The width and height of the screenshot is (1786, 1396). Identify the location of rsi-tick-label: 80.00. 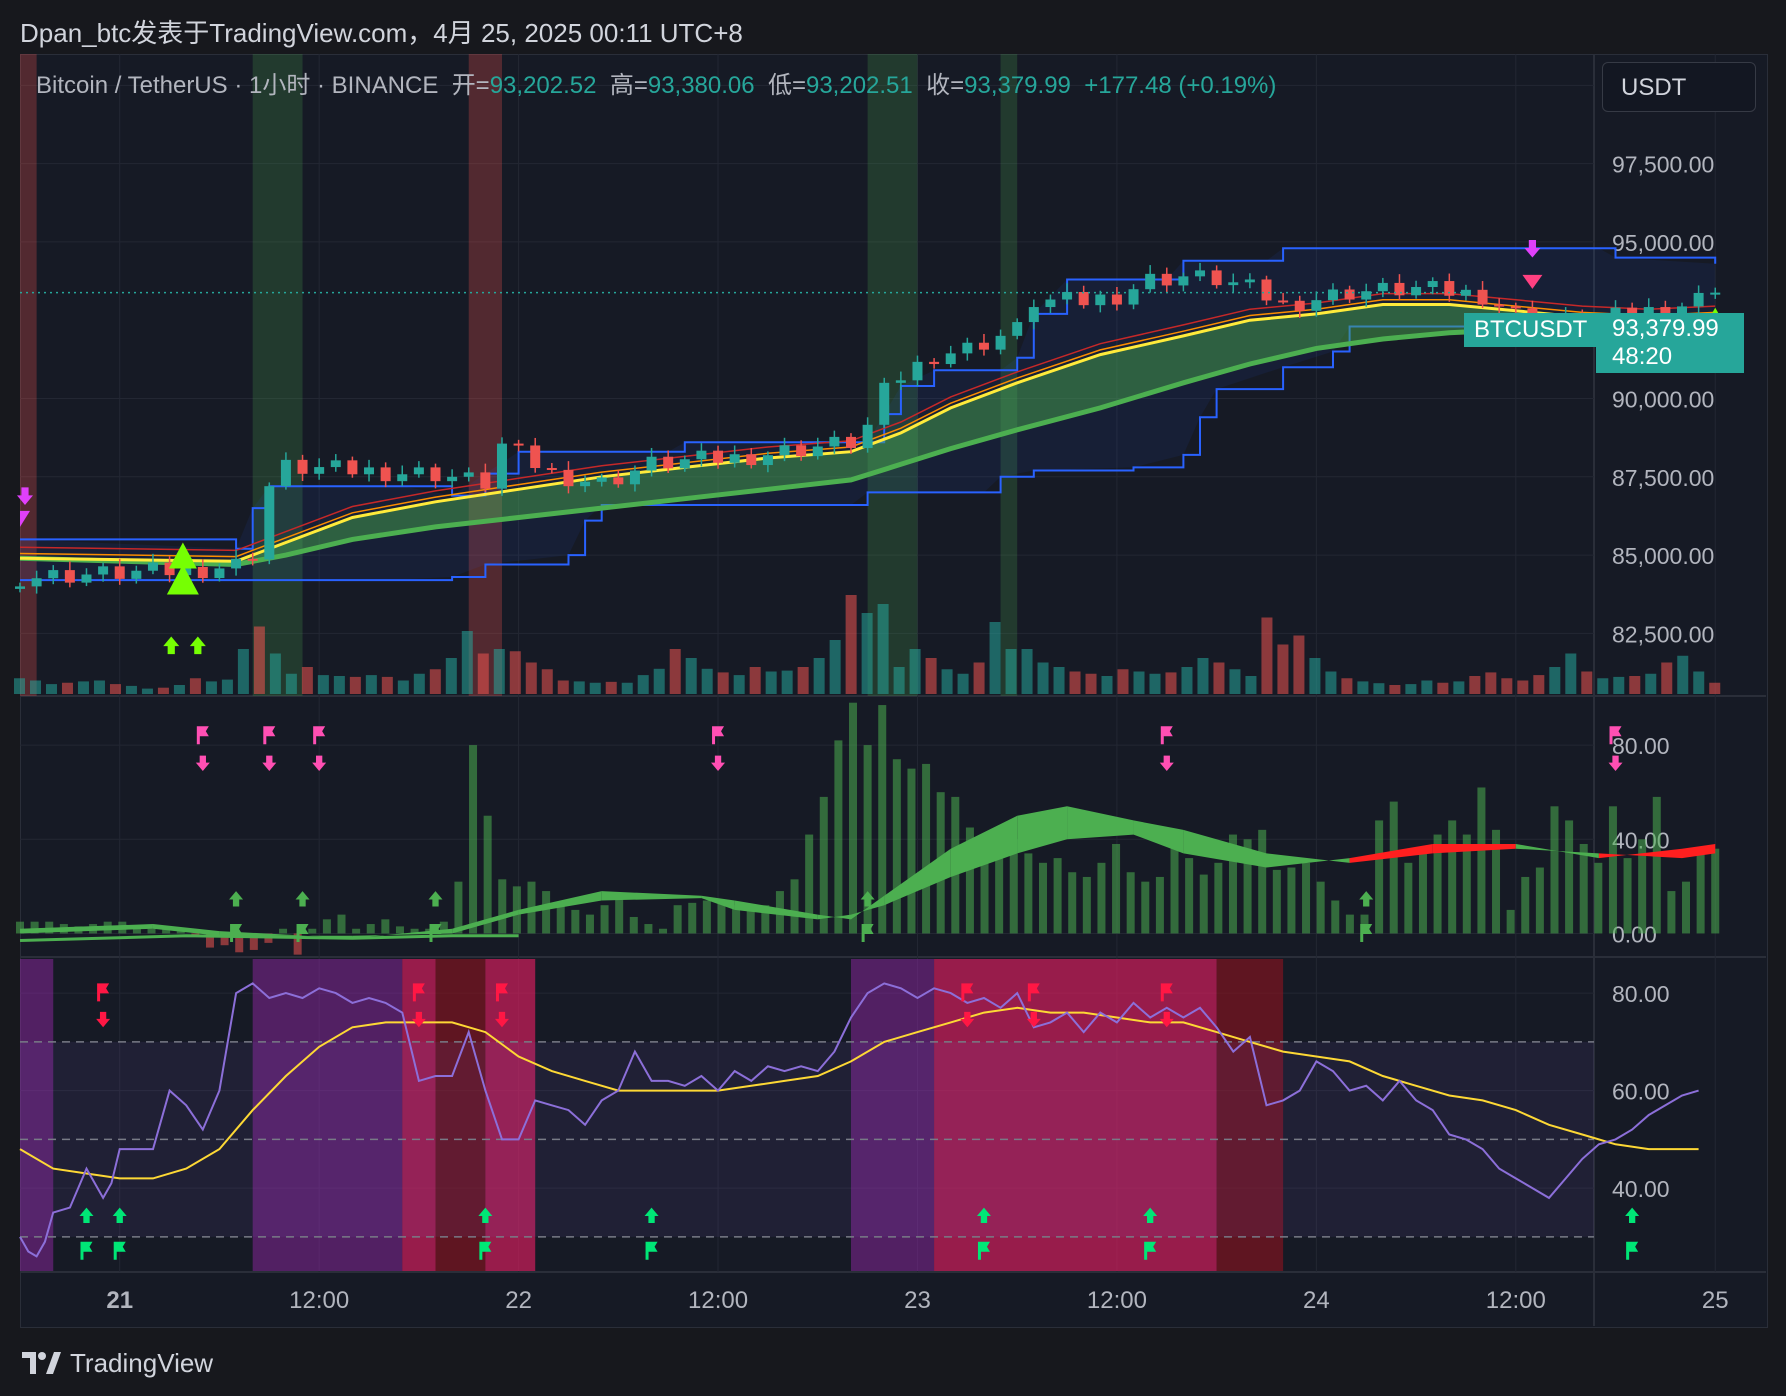
(1641, 994).